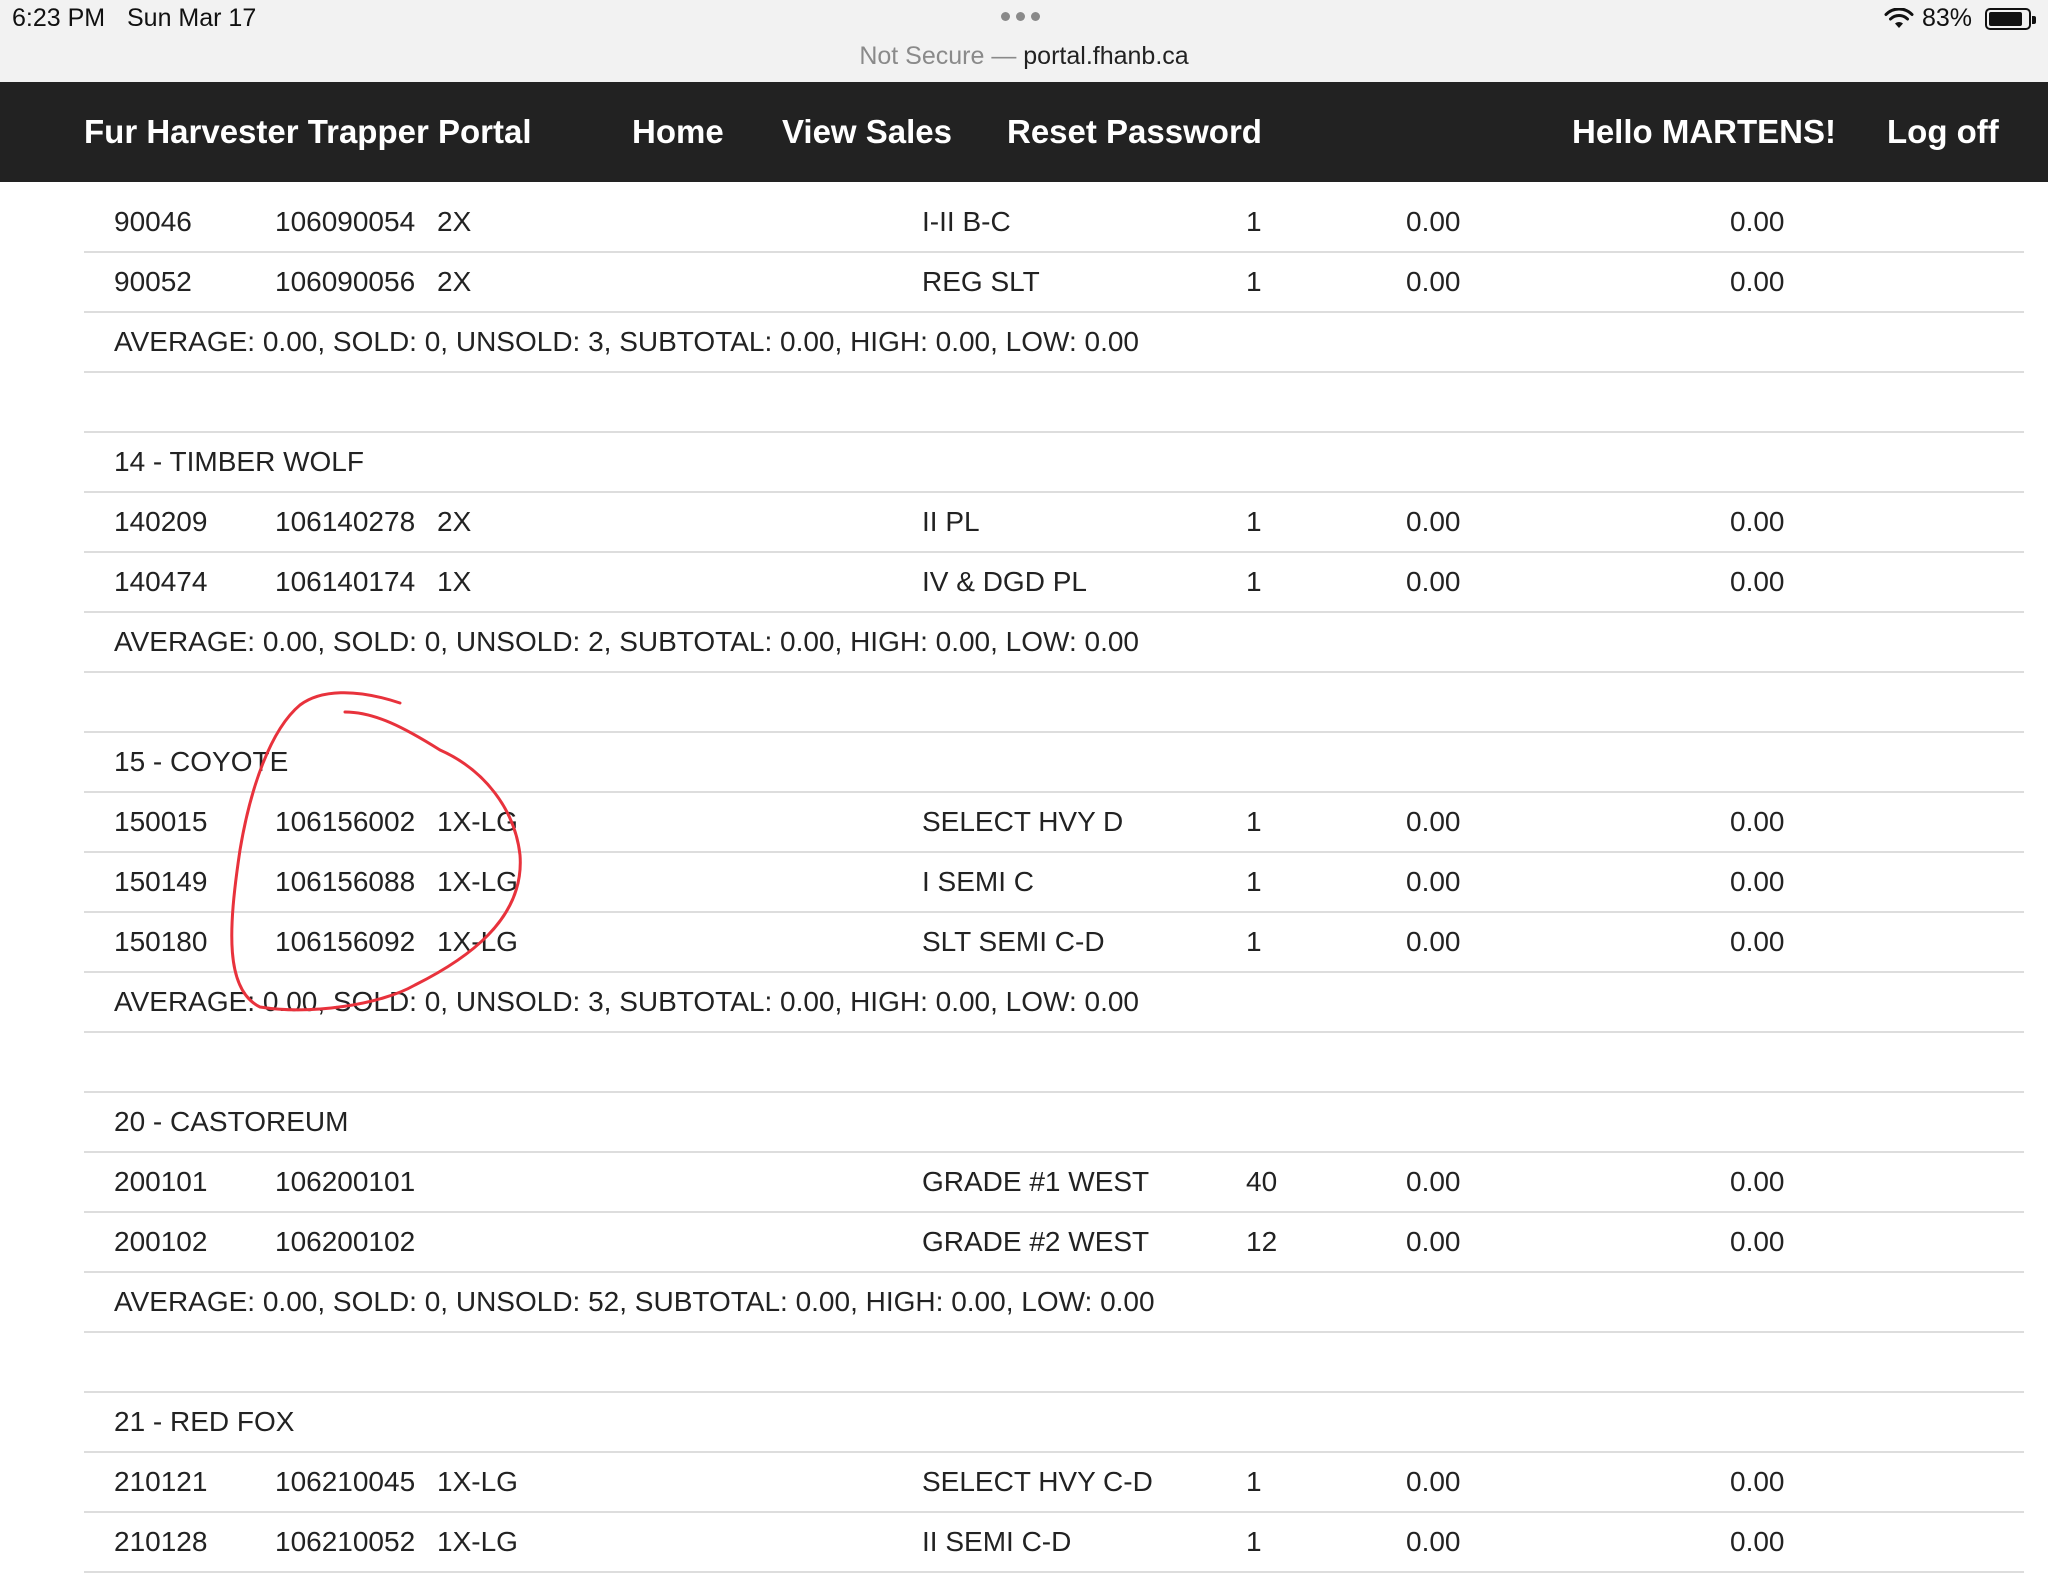 Image resolution: width=2048 pixels, height=1573 pixels. Describe the element at coordinates (345, 521) in the screenshot. I see `tag-number-cell: 106140278` at that location.